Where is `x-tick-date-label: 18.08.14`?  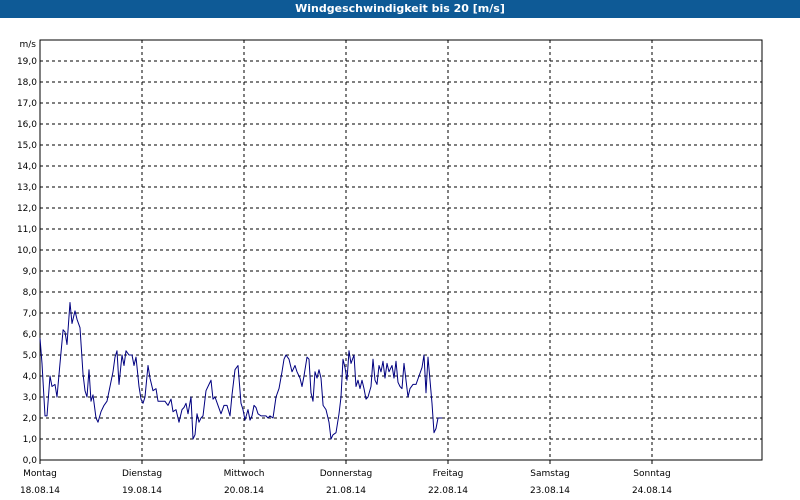
x-tick-date-label: 18.08.14 is located at coordinates (40, 491).